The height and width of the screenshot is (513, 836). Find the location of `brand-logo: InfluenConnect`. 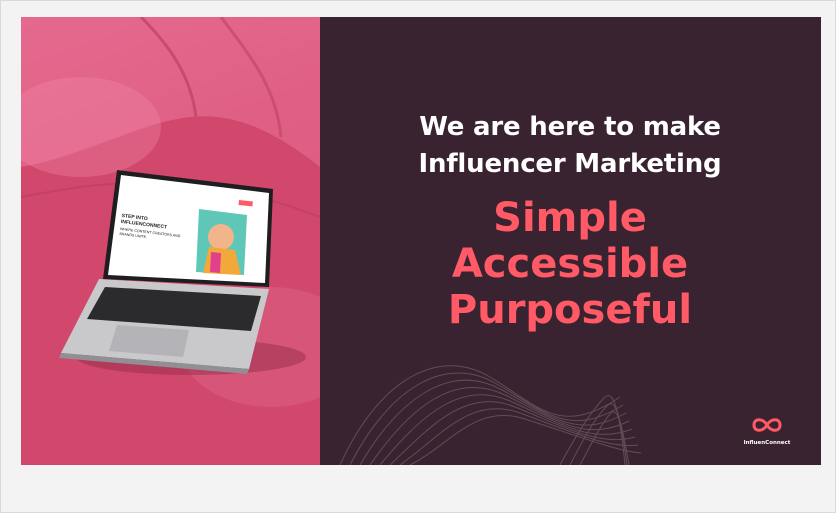

brand-logo: InfluenConnect is located at coordinates (767, 430).